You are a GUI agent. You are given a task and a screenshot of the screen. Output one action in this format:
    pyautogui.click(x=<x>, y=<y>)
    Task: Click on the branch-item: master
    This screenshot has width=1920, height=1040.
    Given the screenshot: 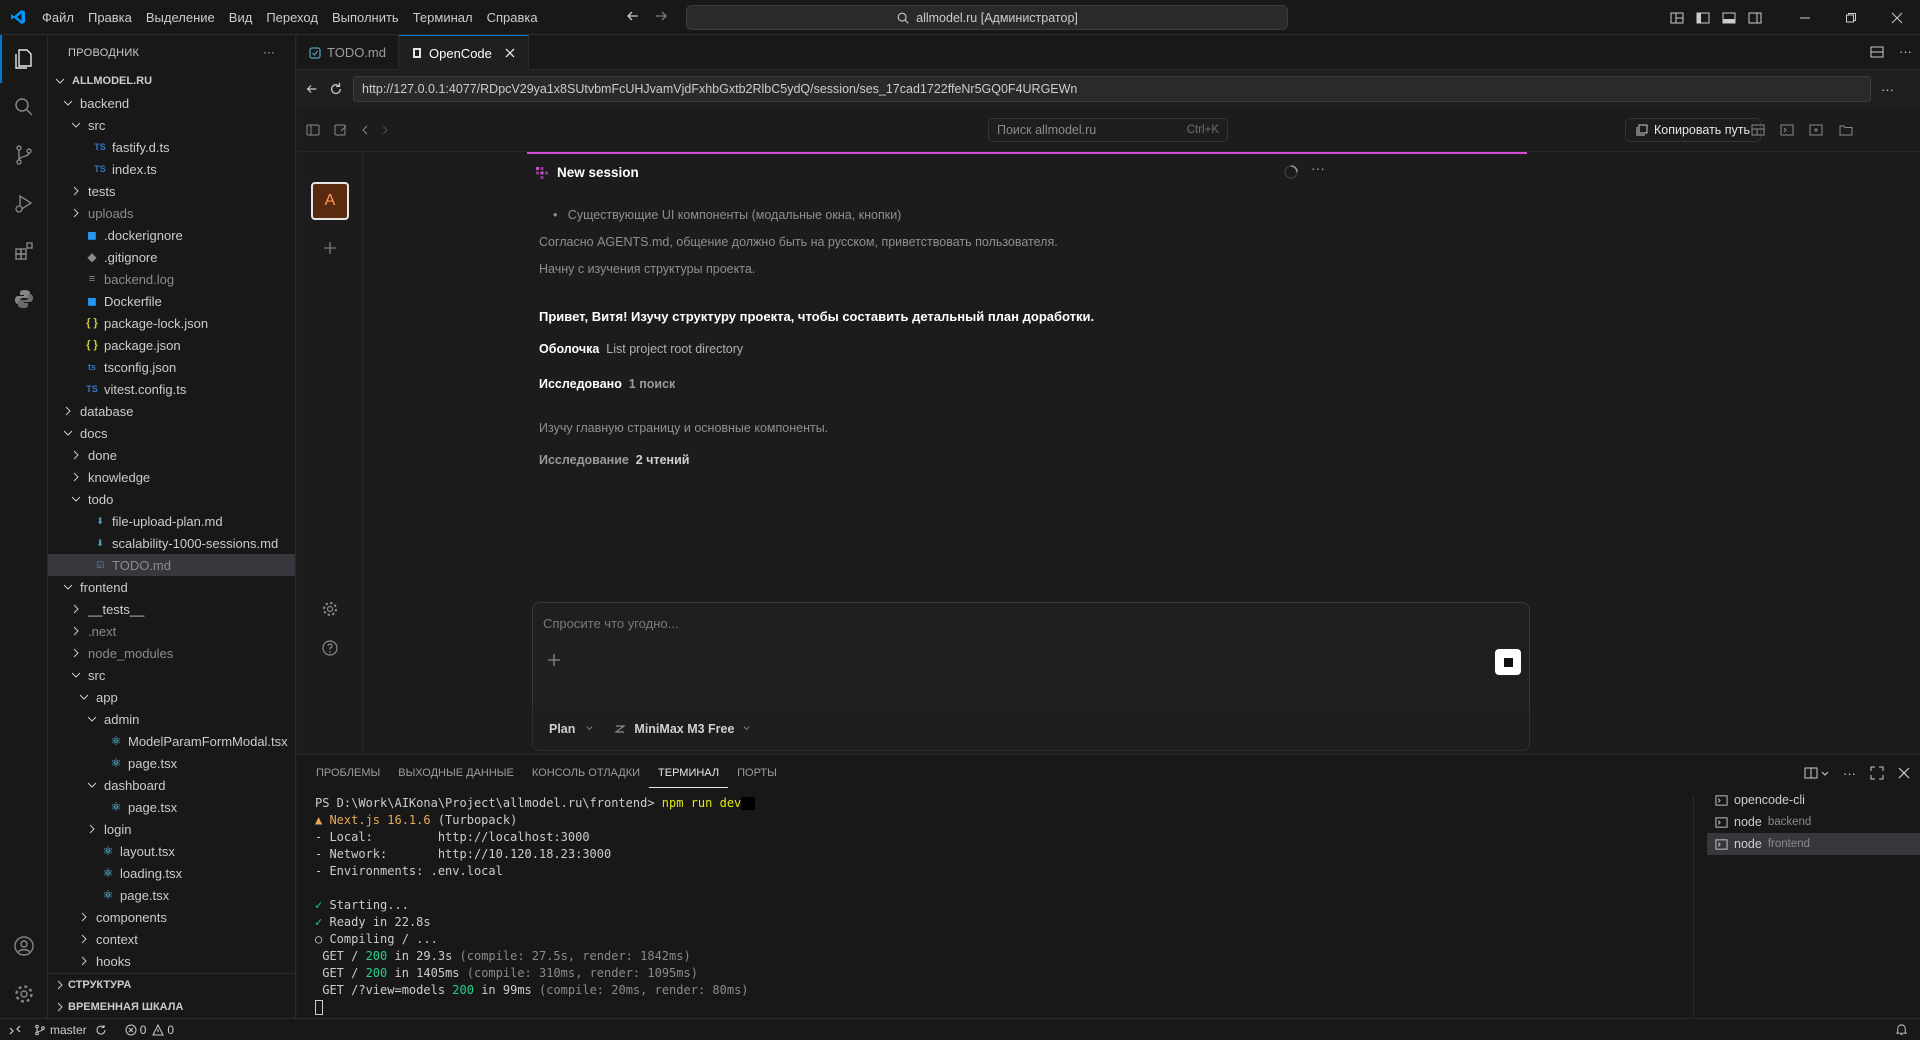 What is the action you would take?
    pyautogui.click(x=70, y=1030)
    